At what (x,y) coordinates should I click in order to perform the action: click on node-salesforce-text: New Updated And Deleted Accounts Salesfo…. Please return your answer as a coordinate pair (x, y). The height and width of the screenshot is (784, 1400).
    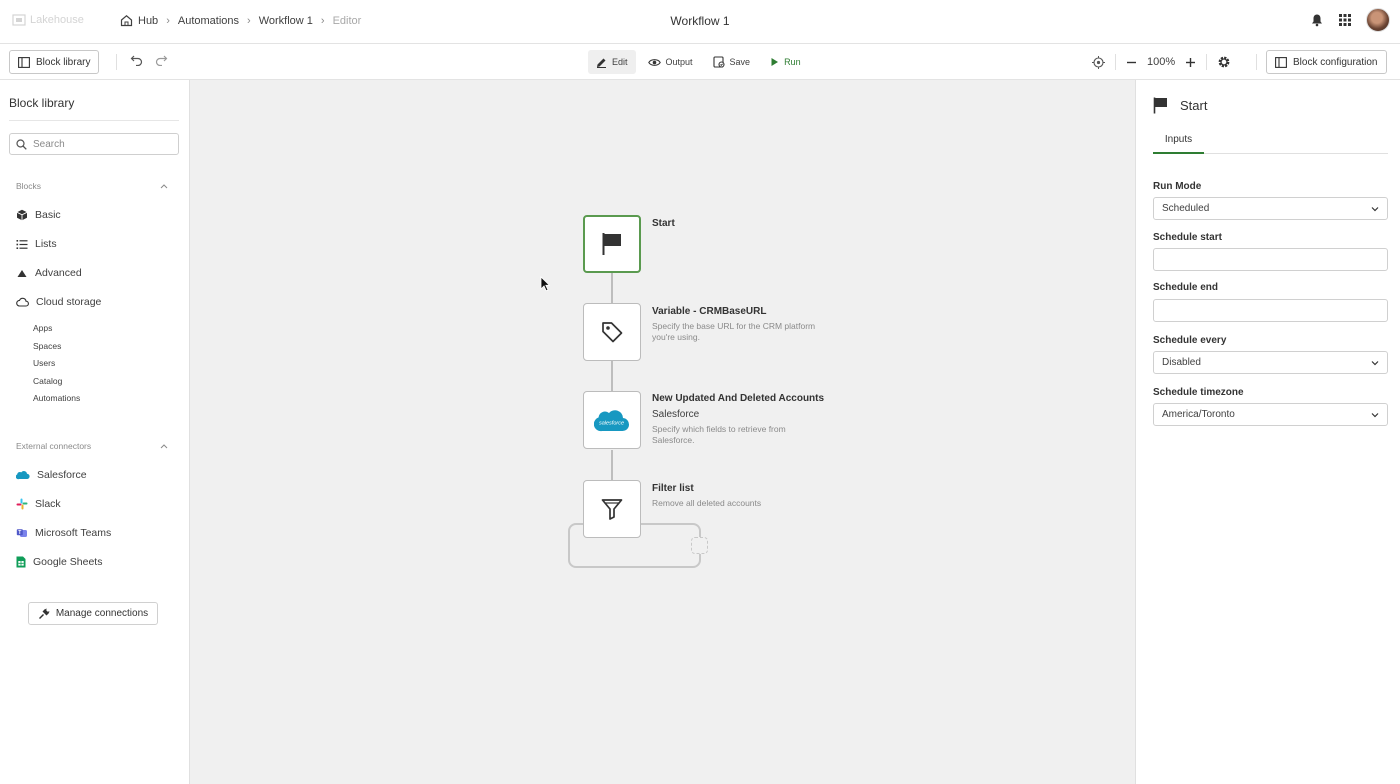
    Looking at the image, I should click on (739, 419).